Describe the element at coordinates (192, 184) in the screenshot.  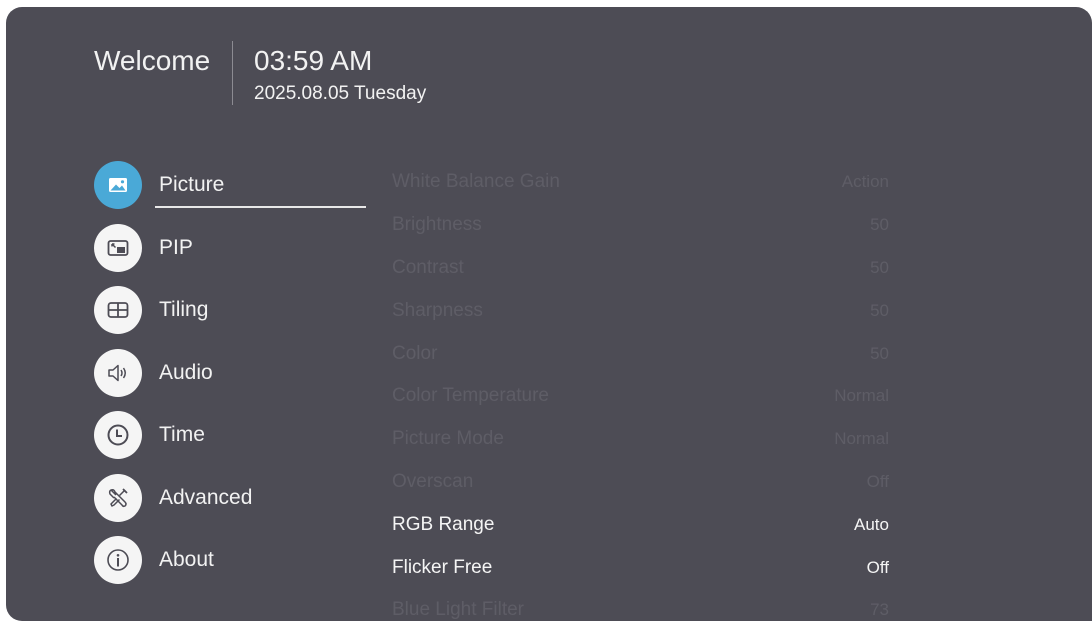
I see `menu-label-picture: Picture` at that location.